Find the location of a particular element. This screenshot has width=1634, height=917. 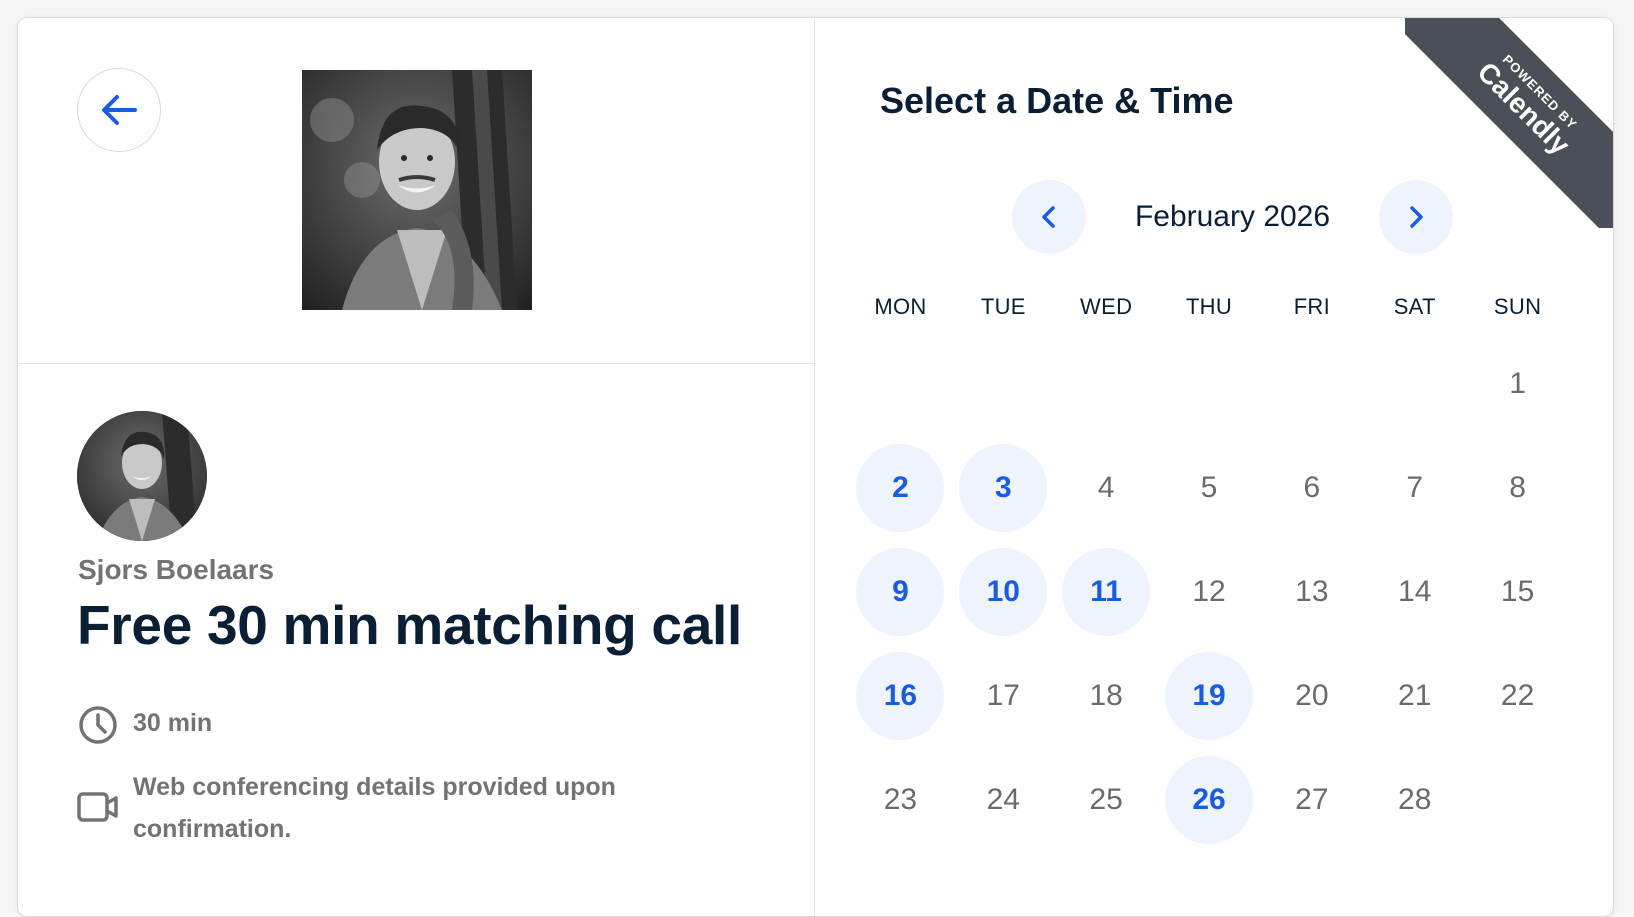

weekday-wed: WED is located at coordinates (1106, 306).